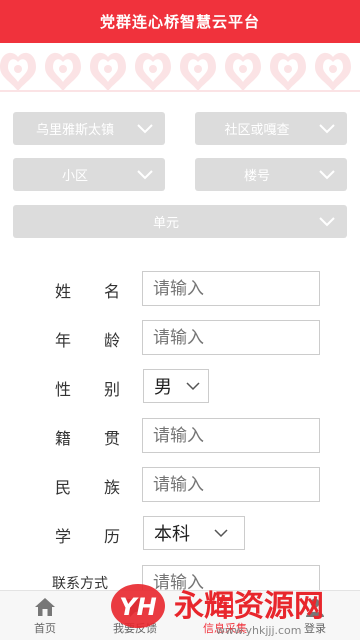 The image size is (360, 640). What do you see at coordinates (172, 534) in the screenshot?
I see `education-value: 本科` at bounding box center [172, 534].